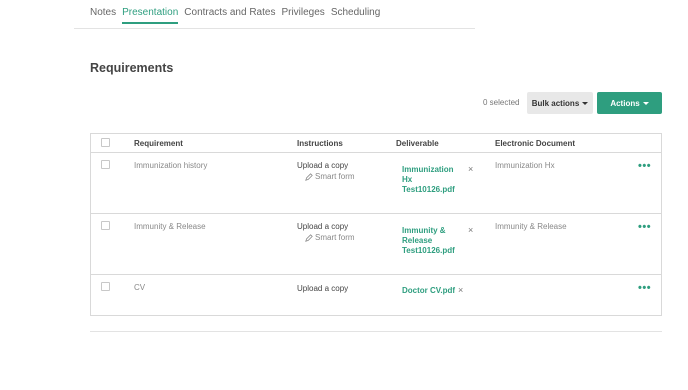 The image size is (688, 390). I want to click on tab-notes: Notes, so click(103, 15).